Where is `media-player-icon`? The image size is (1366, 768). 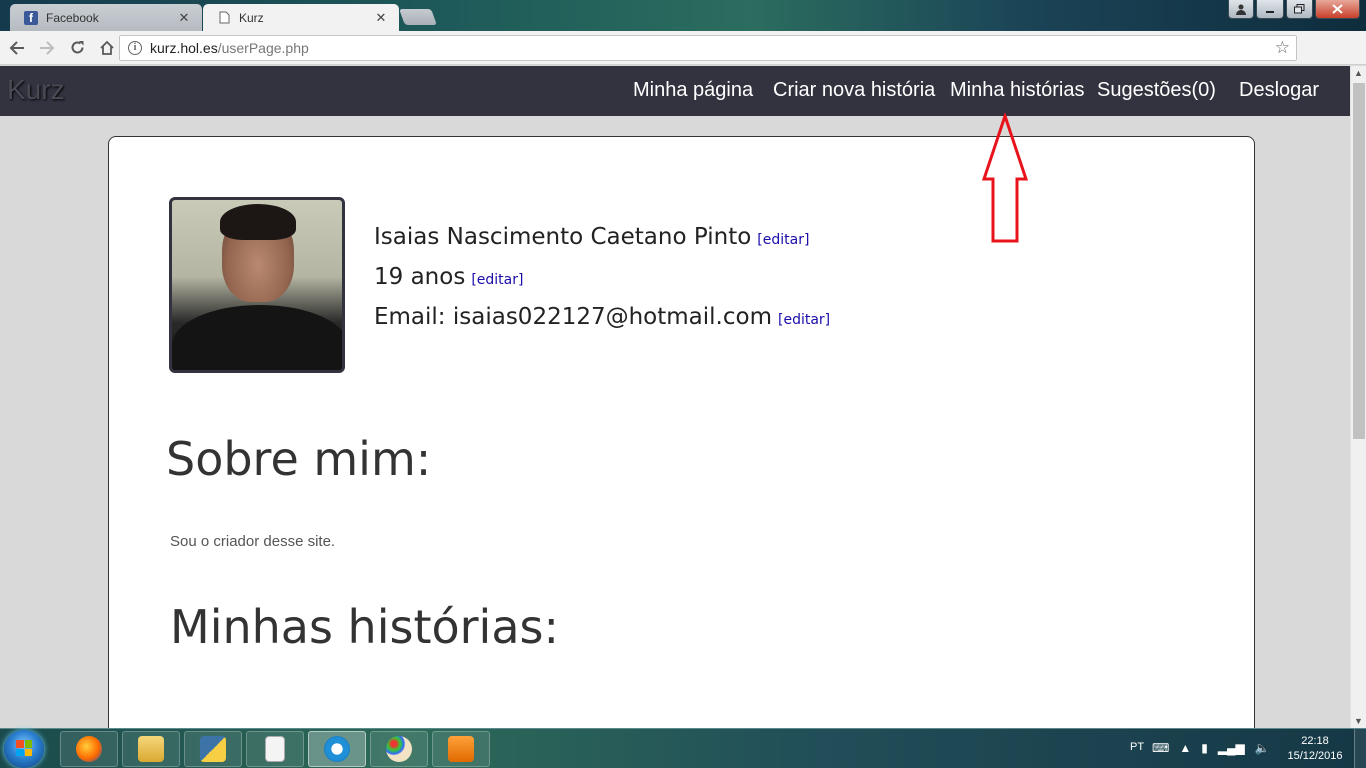 media-player-icon is located at coordinates (461, 749).